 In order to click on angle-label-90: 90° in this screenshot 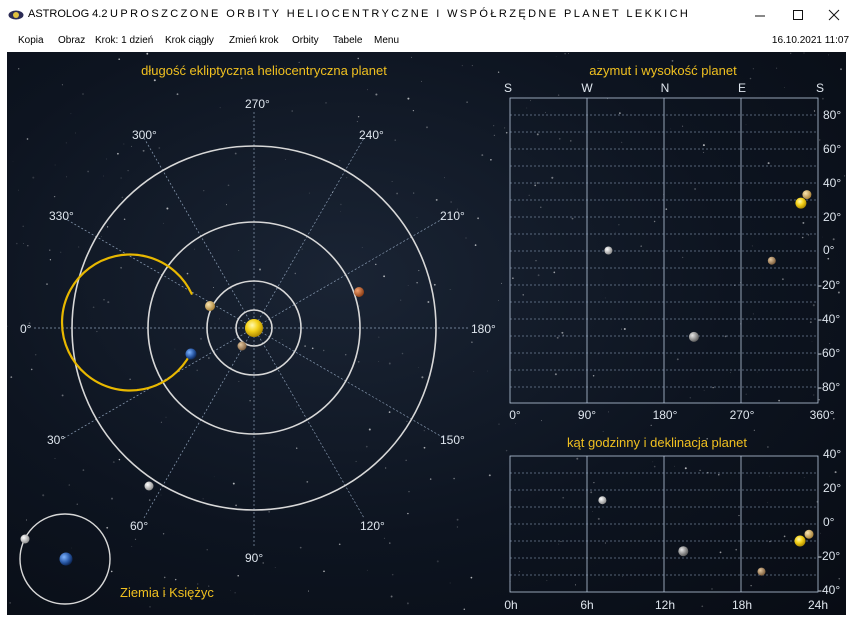, I will do `click(254, 558)`.